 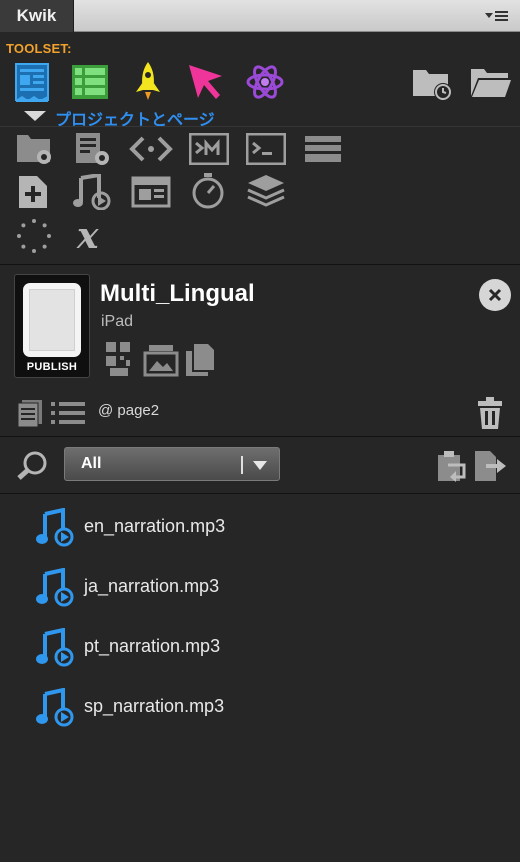 I want to click on export-icon, so click(x=490, y=466).